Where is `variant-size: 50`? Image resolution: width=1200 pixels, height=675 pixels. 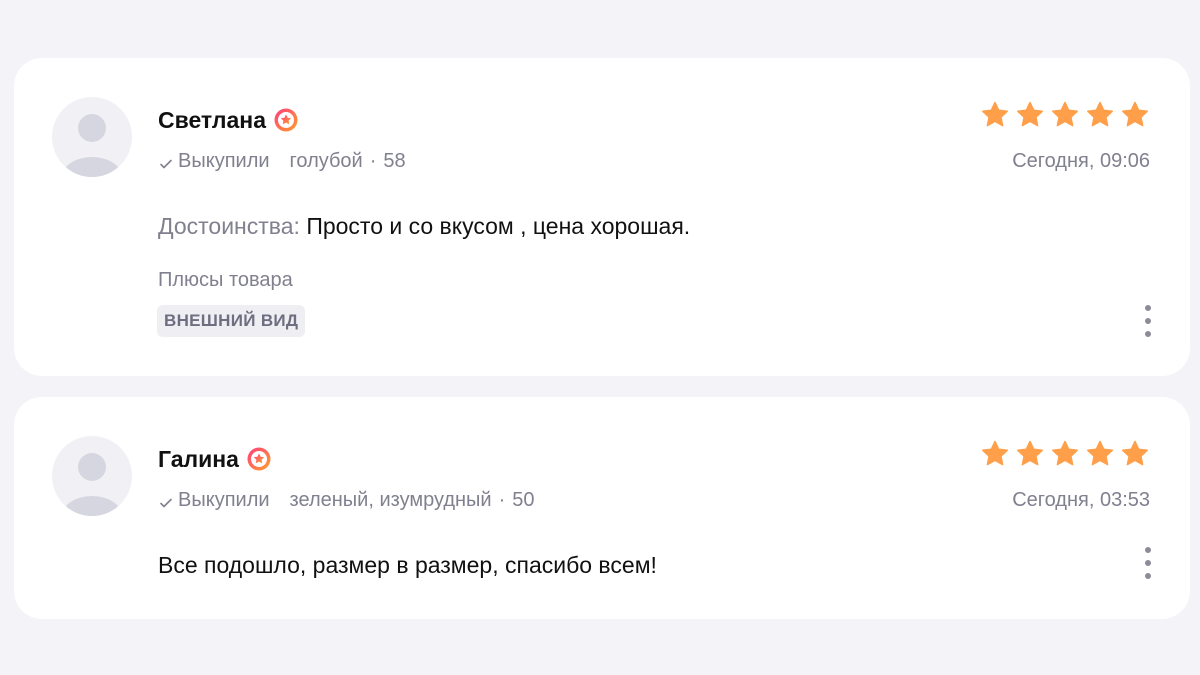 variant-size: 50 is located at coordinates (523, 500).